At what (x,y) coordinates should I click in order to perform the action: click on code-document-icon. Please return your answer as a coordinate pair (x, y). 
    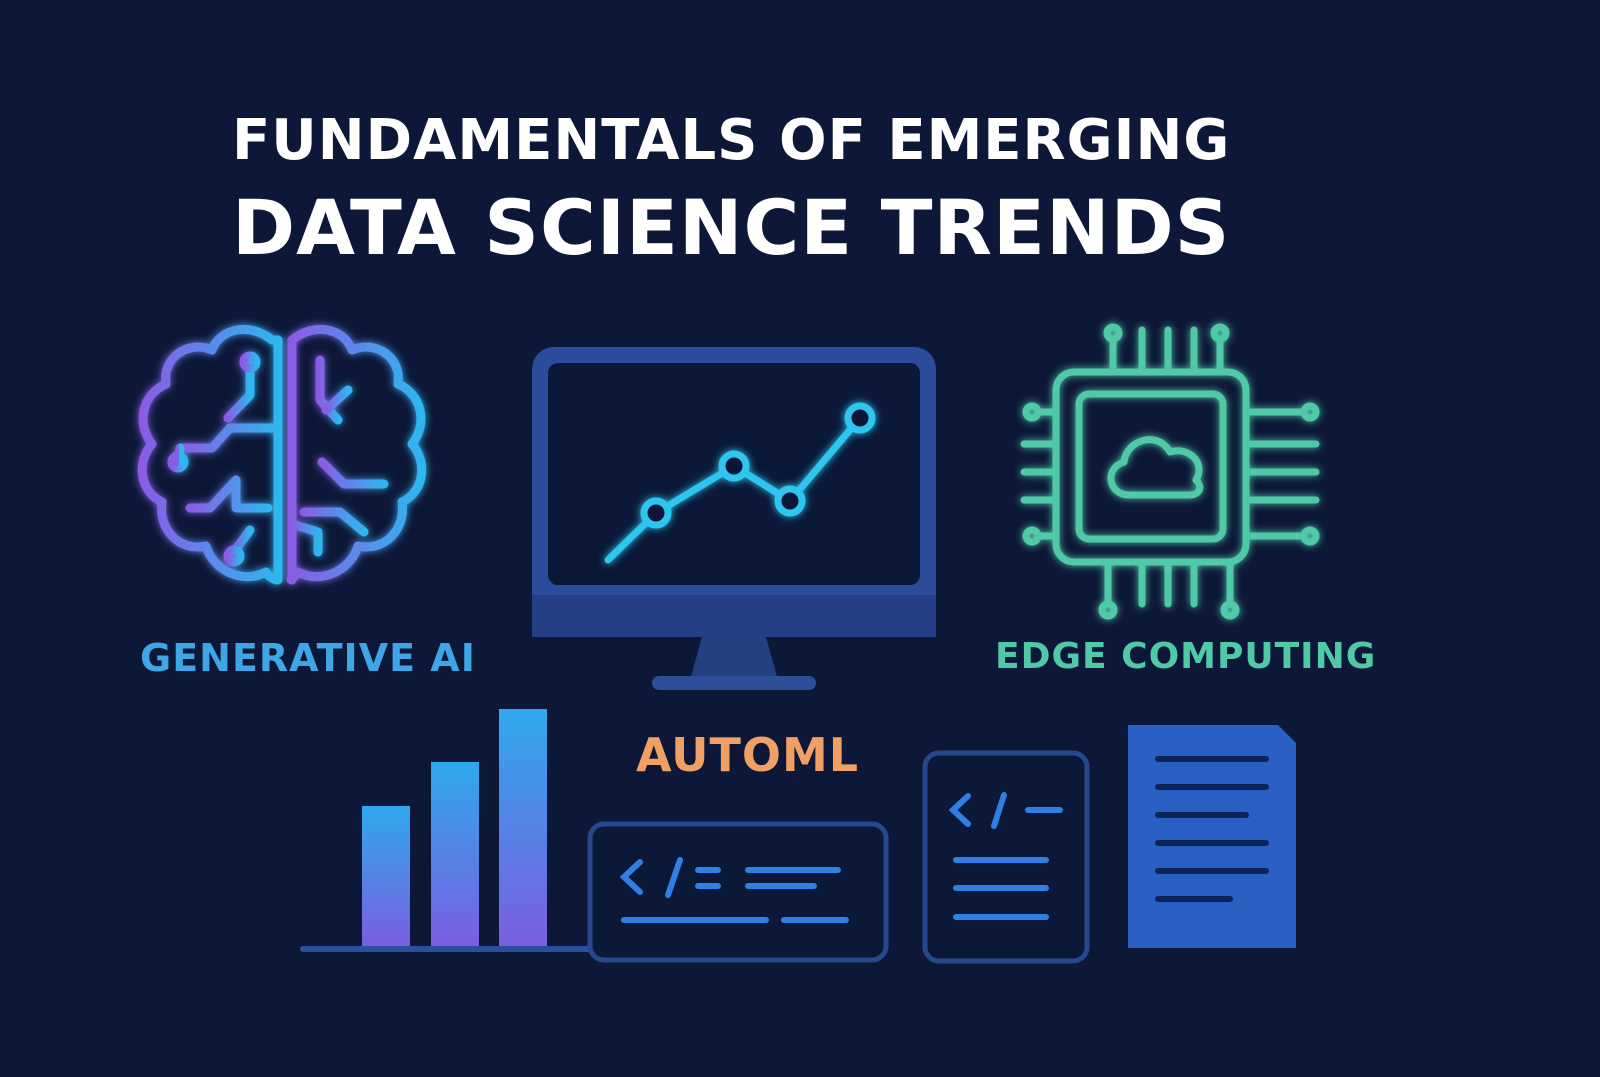
    Looking at the image, I should click on (1006, 857).